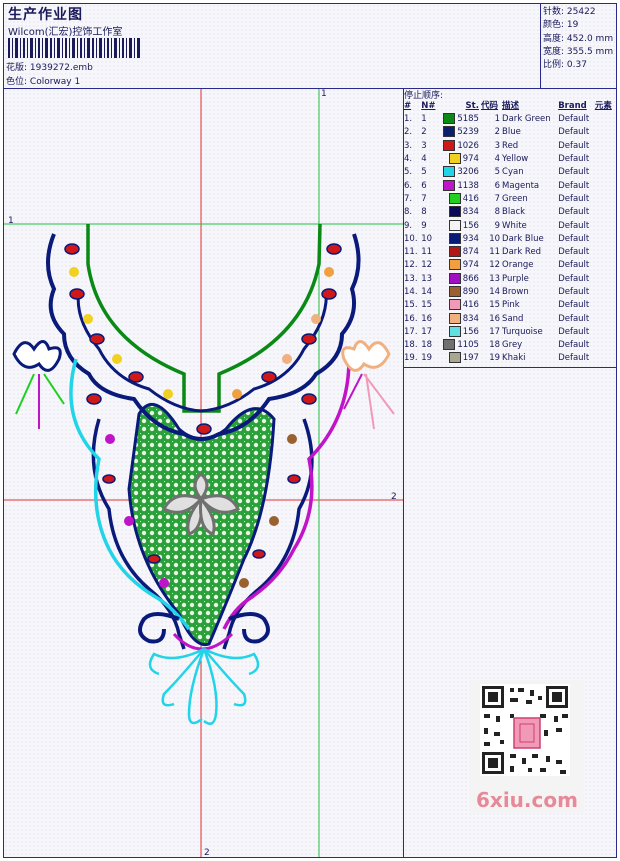  Describe the element at coordinates (509, 132) in the screenshot. I see `color-stop-row: 2. 2 5239 2 Blue Default` at that location.